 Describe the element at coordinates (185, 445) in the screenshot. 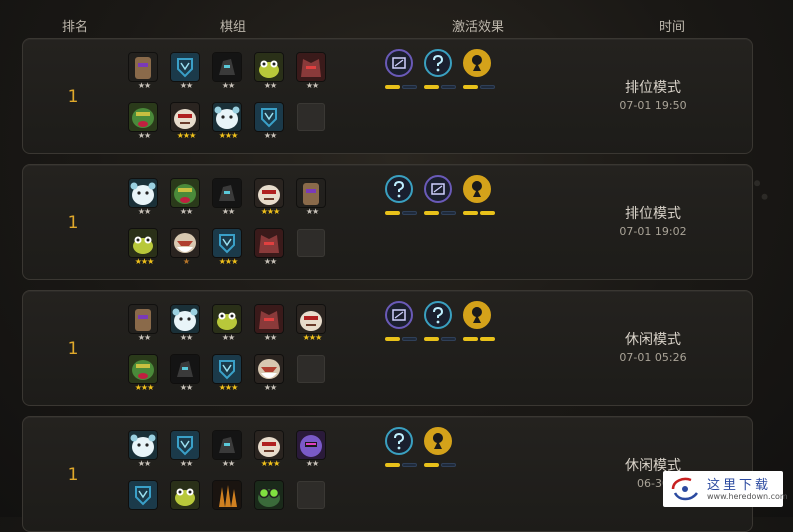

I see `blue-shield-icon` at that location.